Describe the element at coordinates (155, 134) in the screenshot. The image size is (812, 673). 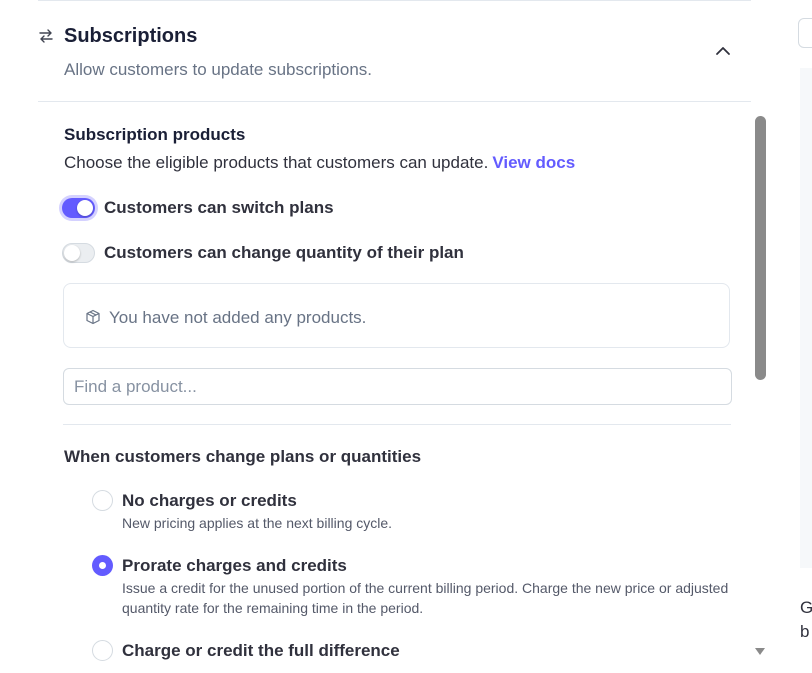
I see `products-title: Subscription products` at that location.